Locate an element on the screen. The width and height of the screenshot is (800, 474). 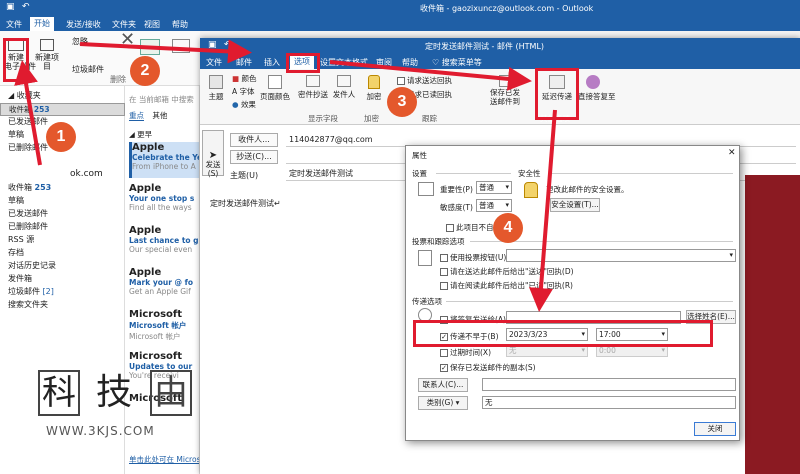
watermark-char-1: 科 is located at coordinates (59, 393).